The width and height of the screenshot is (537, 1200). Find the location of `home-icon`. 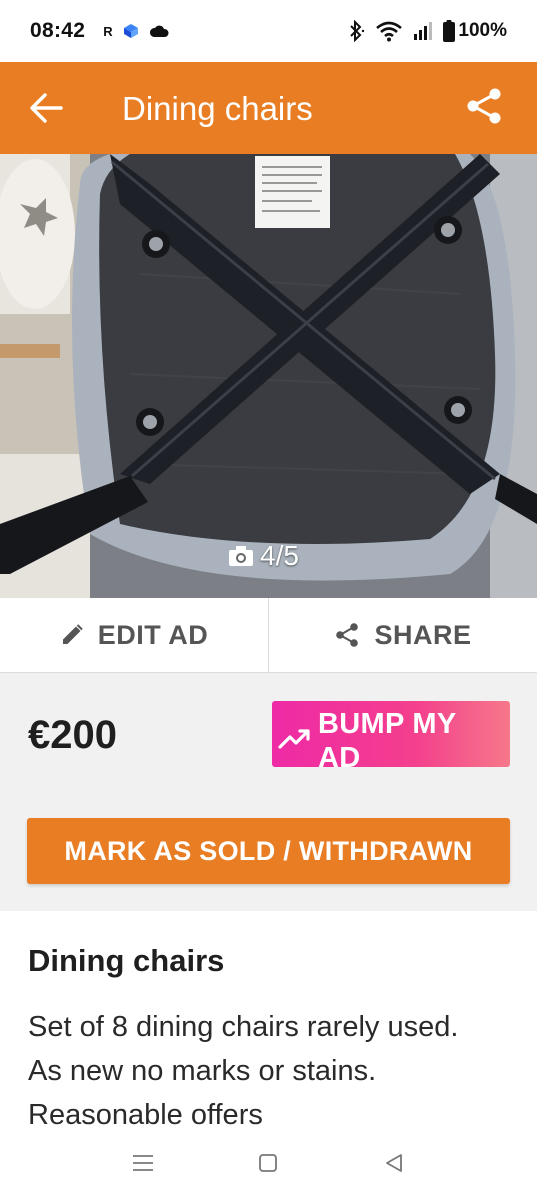

home-icon is located at coordinates (268, 1163).